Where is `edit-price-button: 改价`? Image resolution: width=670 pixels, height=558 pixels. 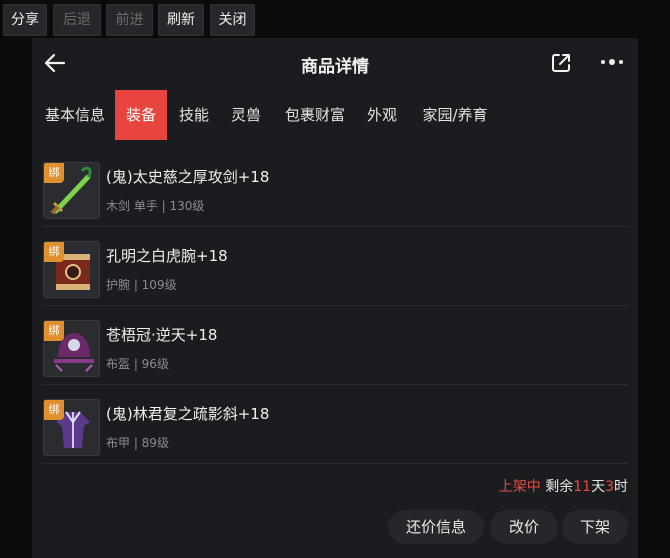 edit-price-button: 改价 is located at coordinates (524, 527).